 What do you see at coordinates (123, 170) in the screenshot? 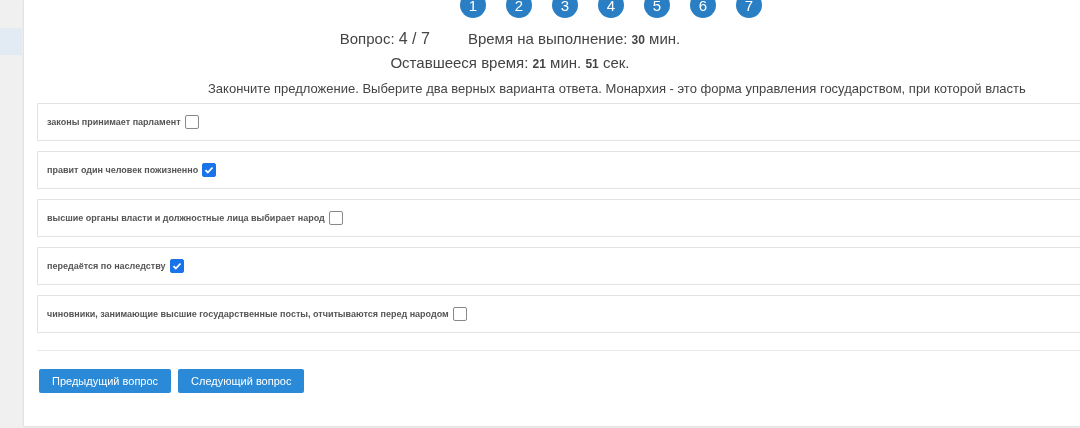
I see `answer-text: правит один человек пожизненно` at bounding box center [123, 170].